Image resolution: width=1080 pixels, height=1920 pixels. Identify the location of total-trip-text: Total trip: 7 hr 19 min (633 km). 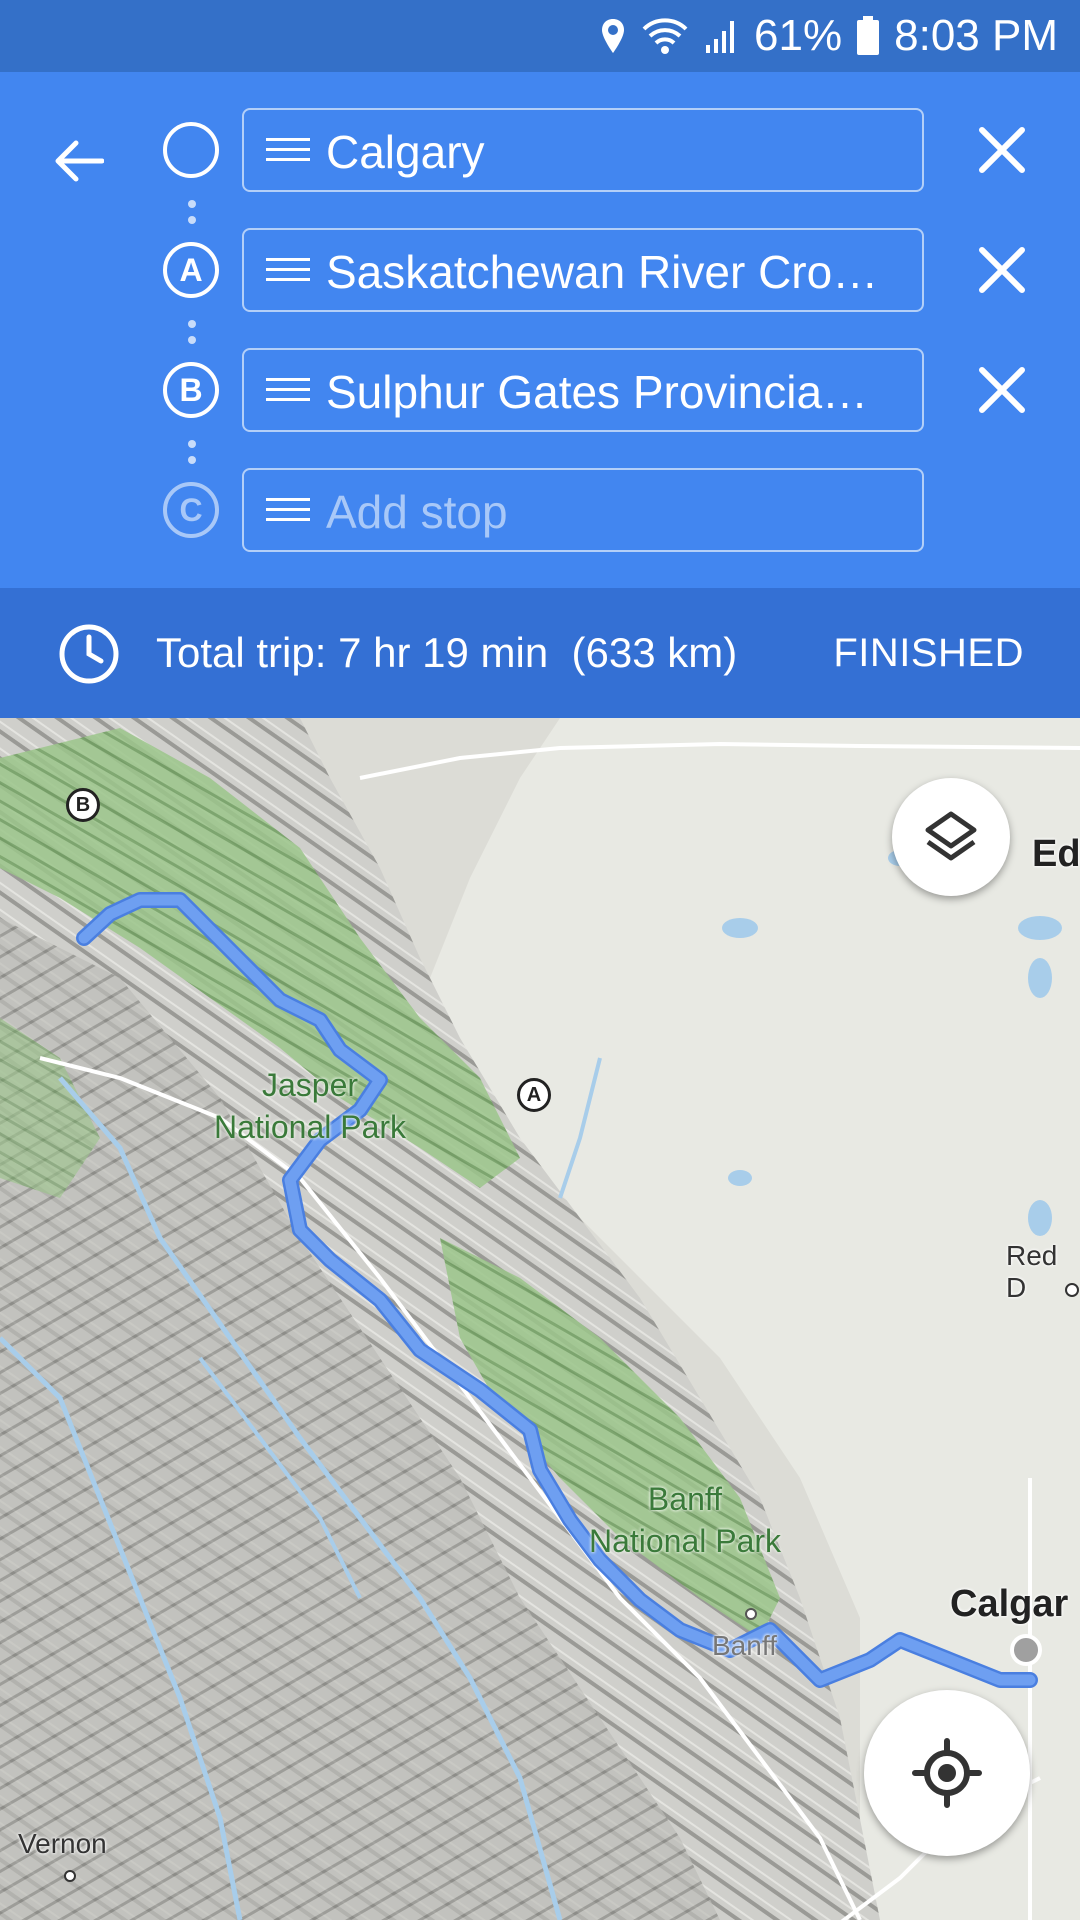
(447, 652).